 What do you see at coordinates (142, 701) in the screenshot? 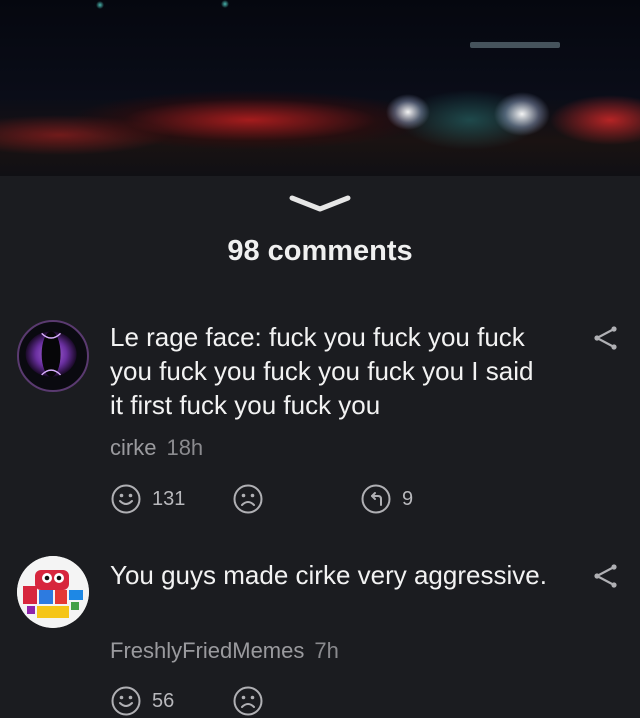
I see `upvote-button: 56` at bounding box center [142, 701].